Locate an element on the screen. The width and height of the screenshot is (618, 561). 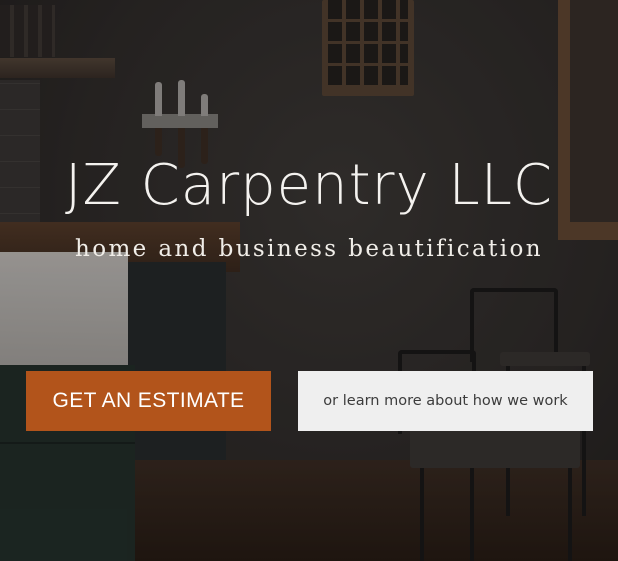
site-tagline: home and business beautification is located at coordinates (309, 249).